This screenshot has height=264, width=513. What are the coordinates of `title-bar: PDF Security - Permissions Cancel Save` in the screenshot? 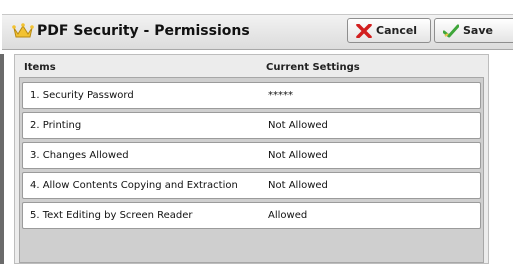 It's located at (257, 32).